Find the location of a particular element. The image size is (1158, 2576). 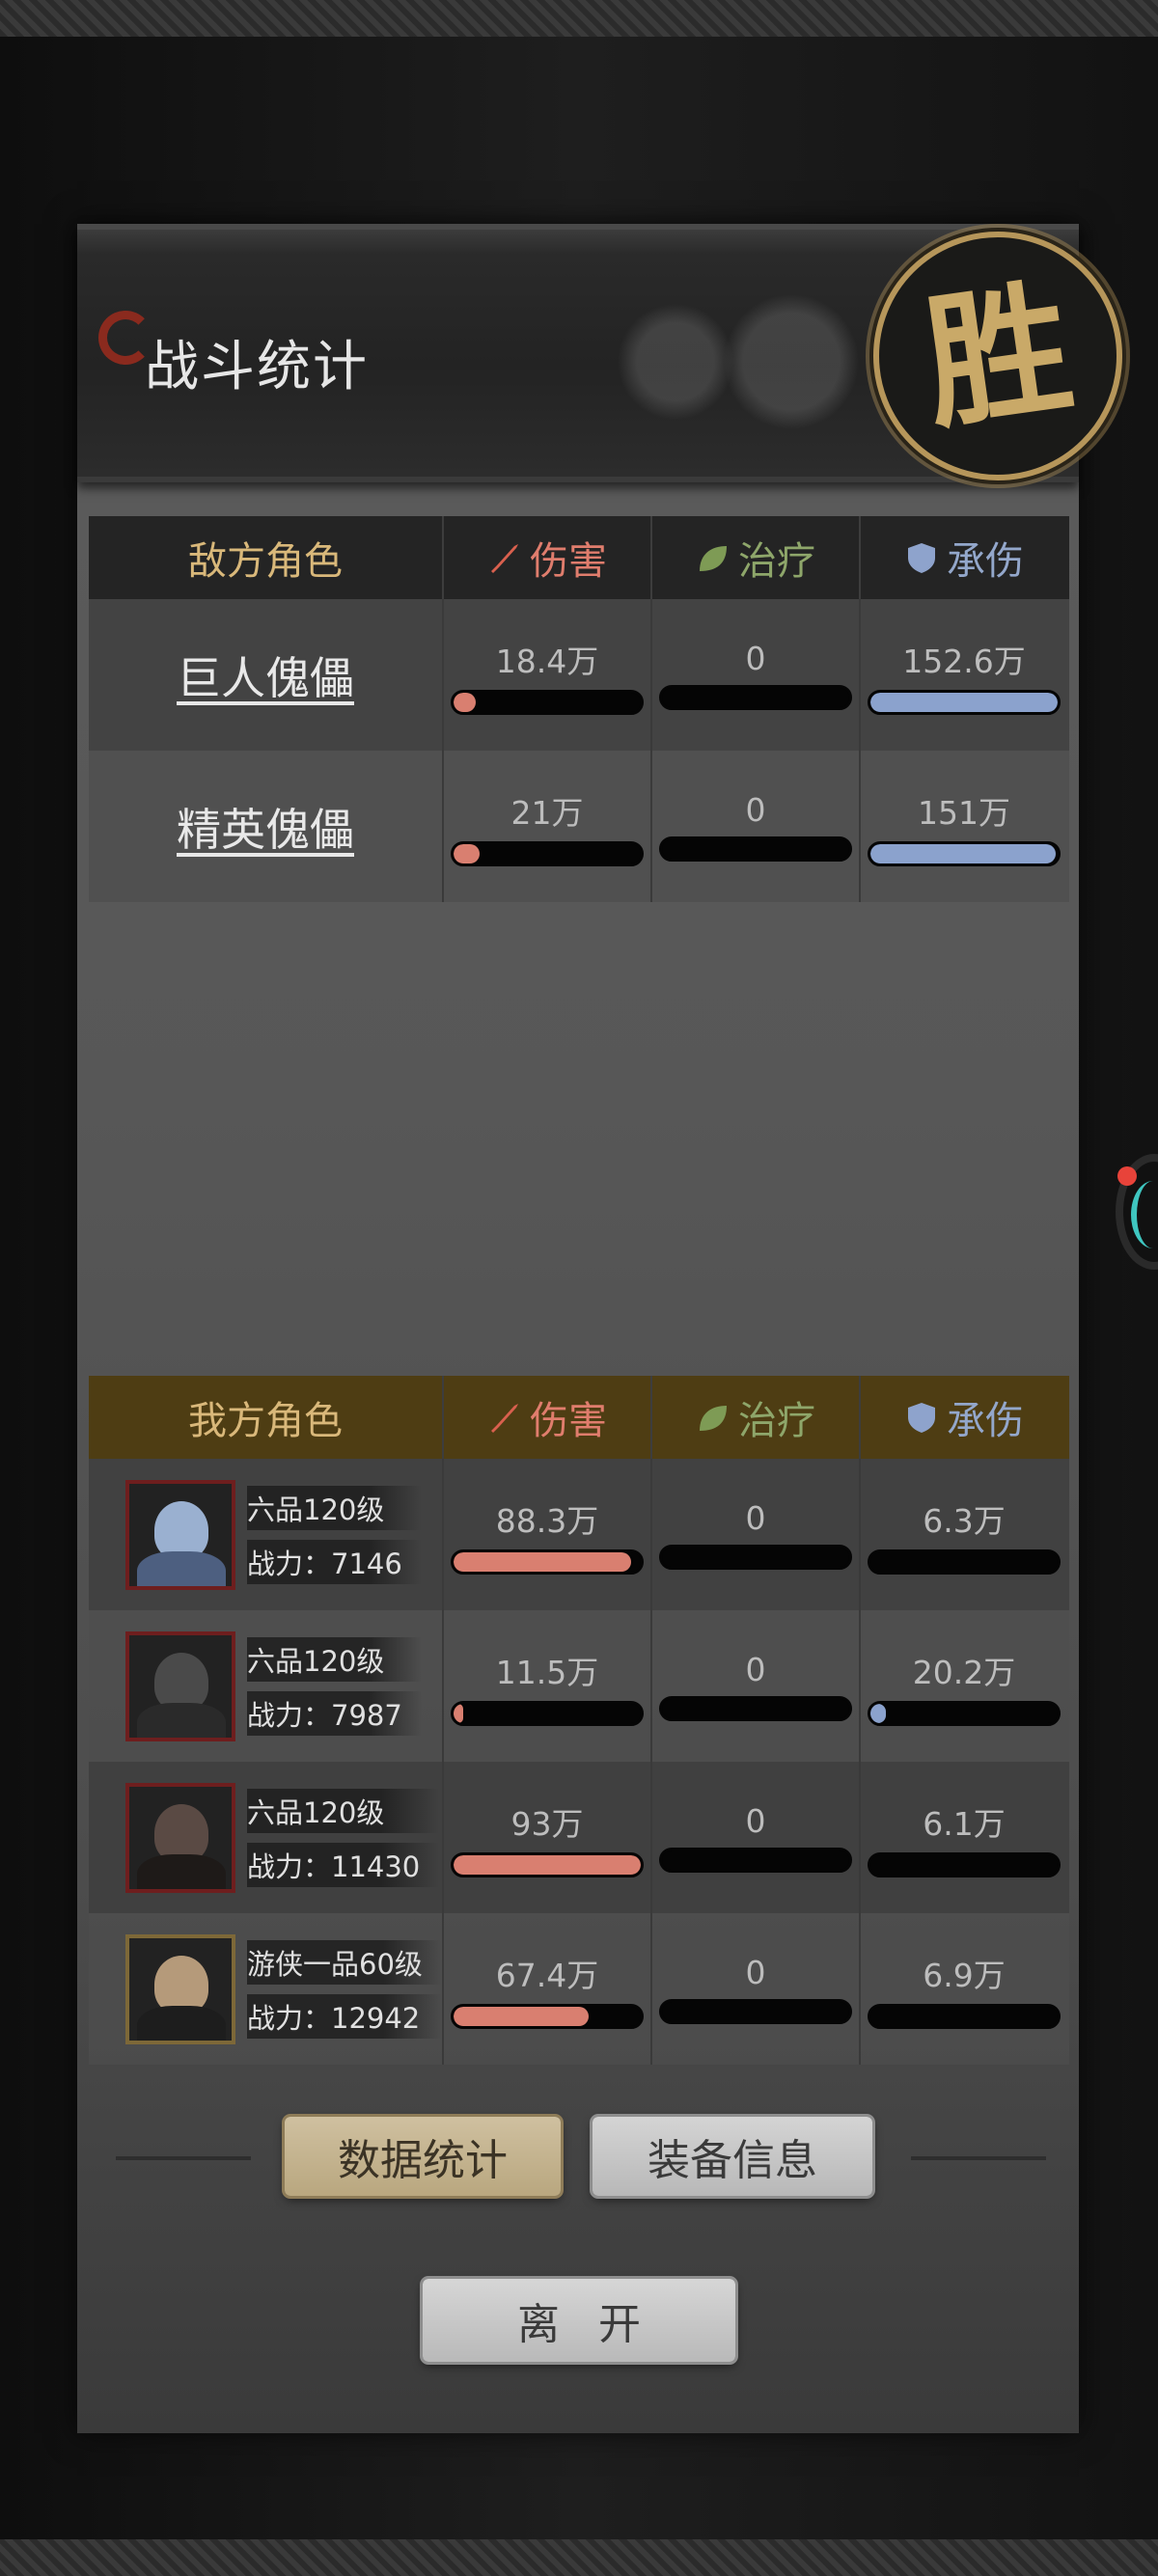

tank-value: 6.1万 is located at coordinates (964, 1824).